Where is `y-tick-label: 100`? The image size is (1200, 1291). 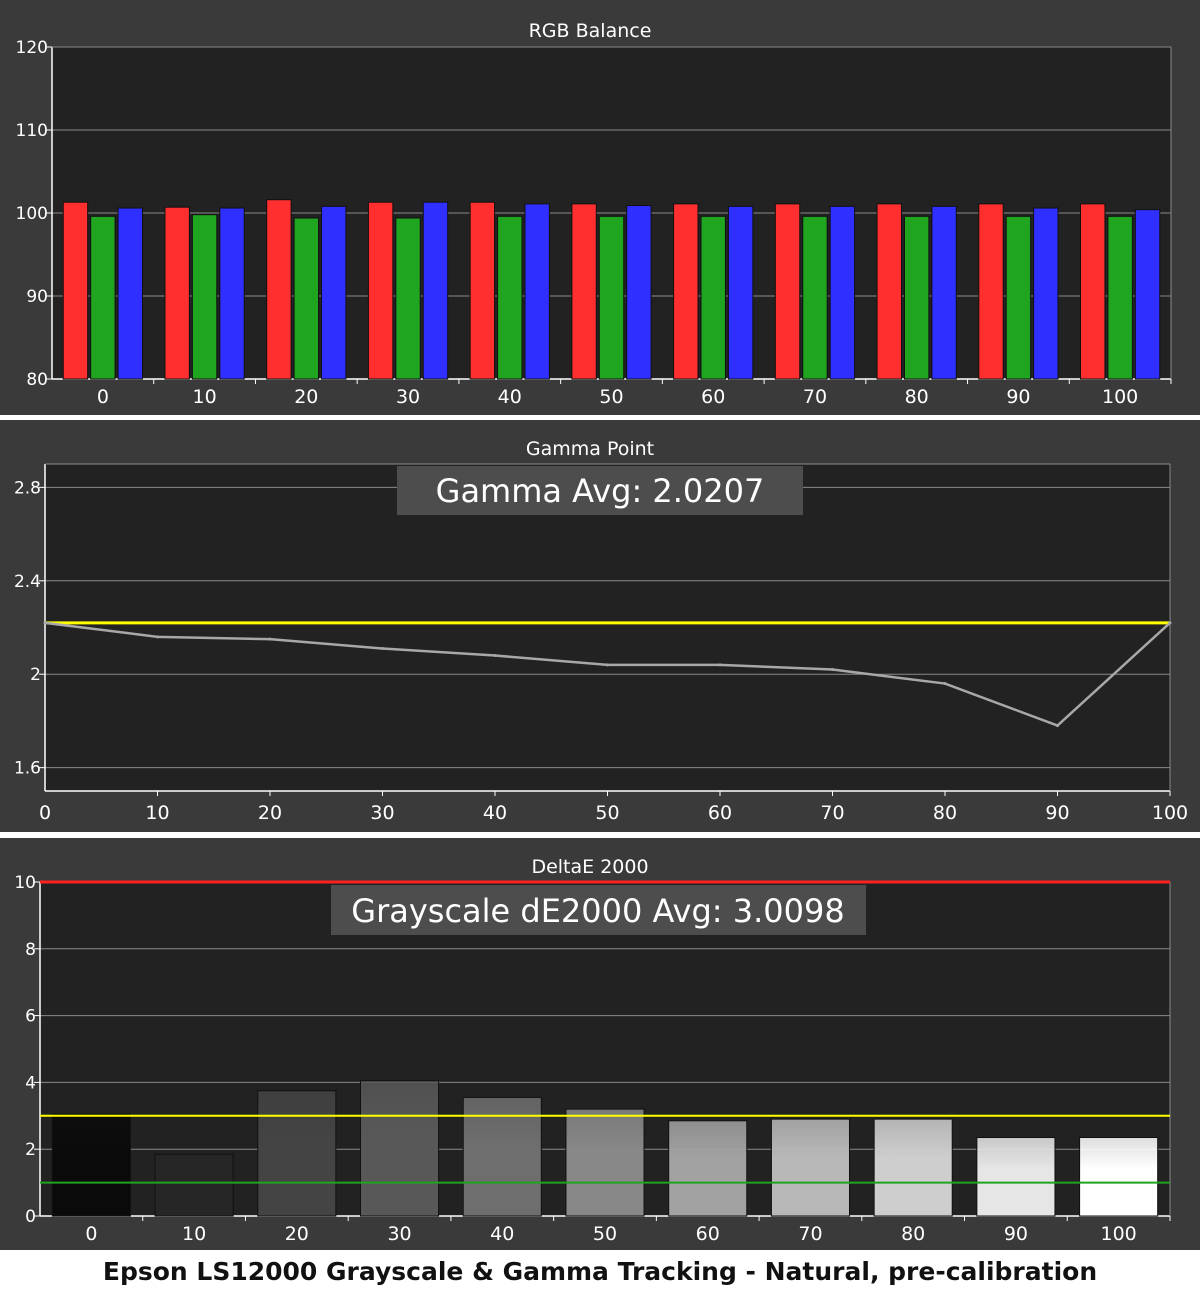 y-tick-label: 100 is located at coordinates (32, 214).